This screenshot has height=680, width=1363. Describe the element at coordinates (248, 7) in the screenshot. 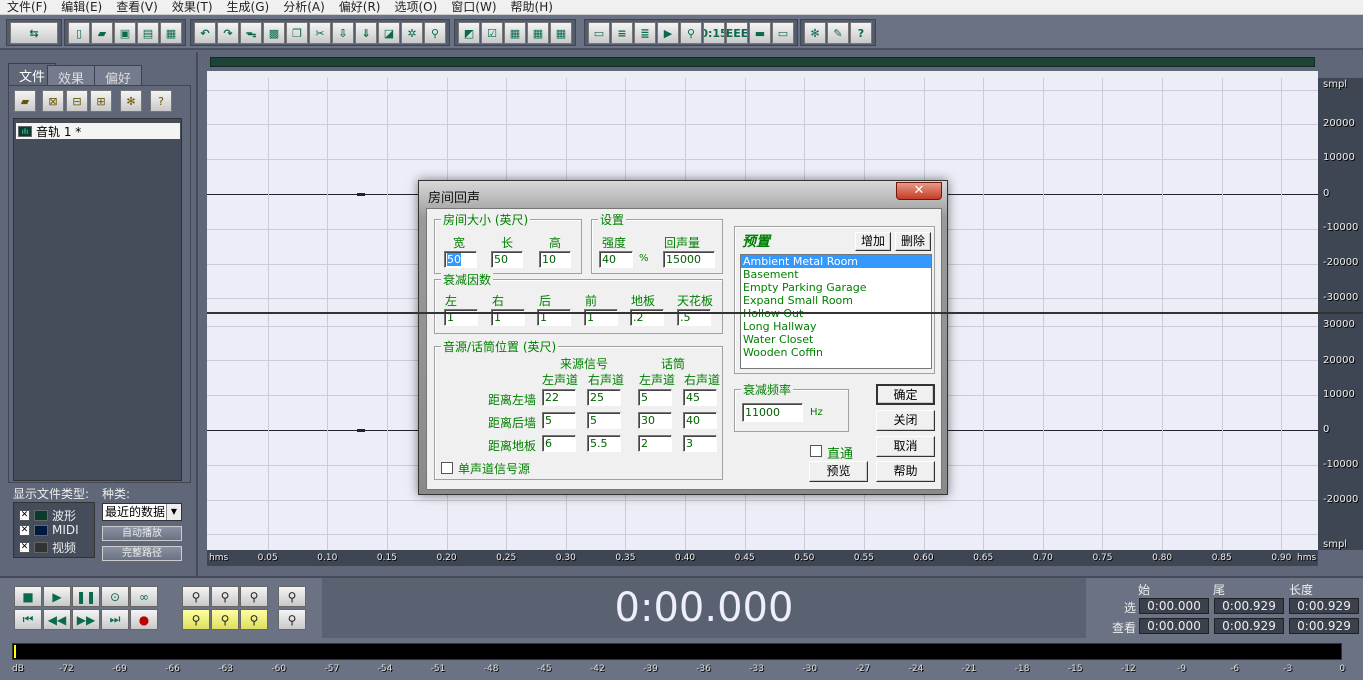

I see `menu-item: 生成(G)` at that location.